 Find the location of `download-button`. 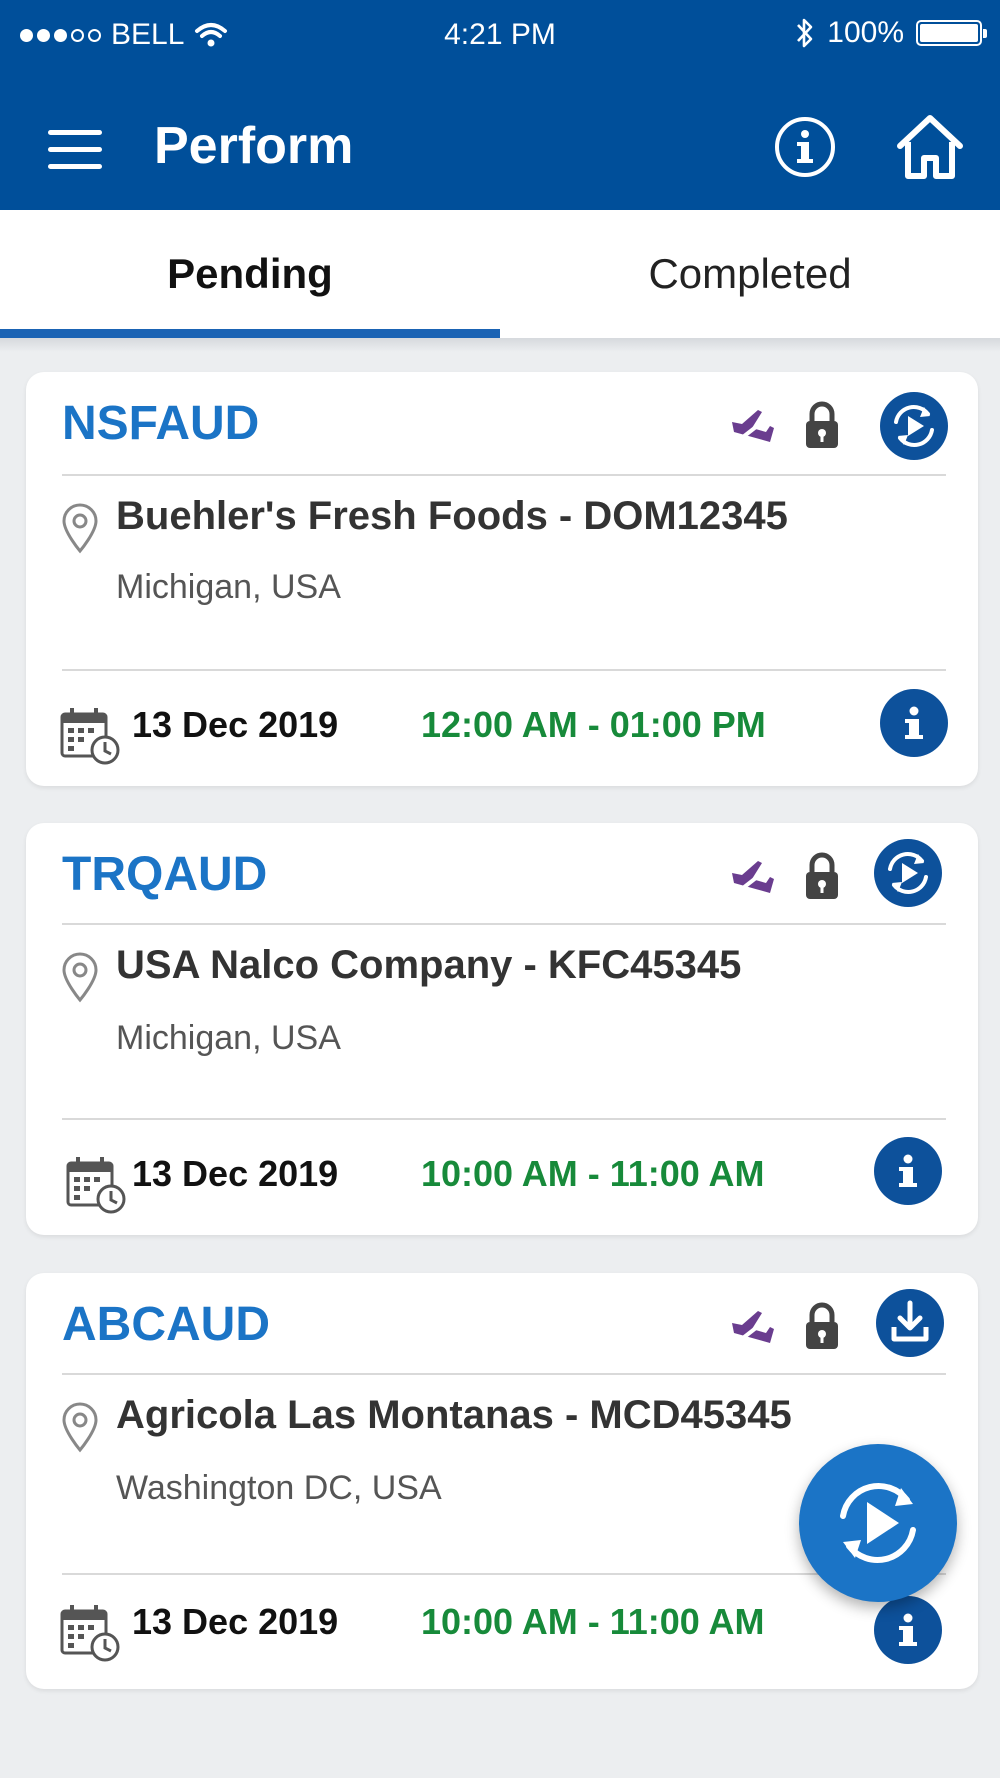

download-button is located at coordinates (910, 1323).